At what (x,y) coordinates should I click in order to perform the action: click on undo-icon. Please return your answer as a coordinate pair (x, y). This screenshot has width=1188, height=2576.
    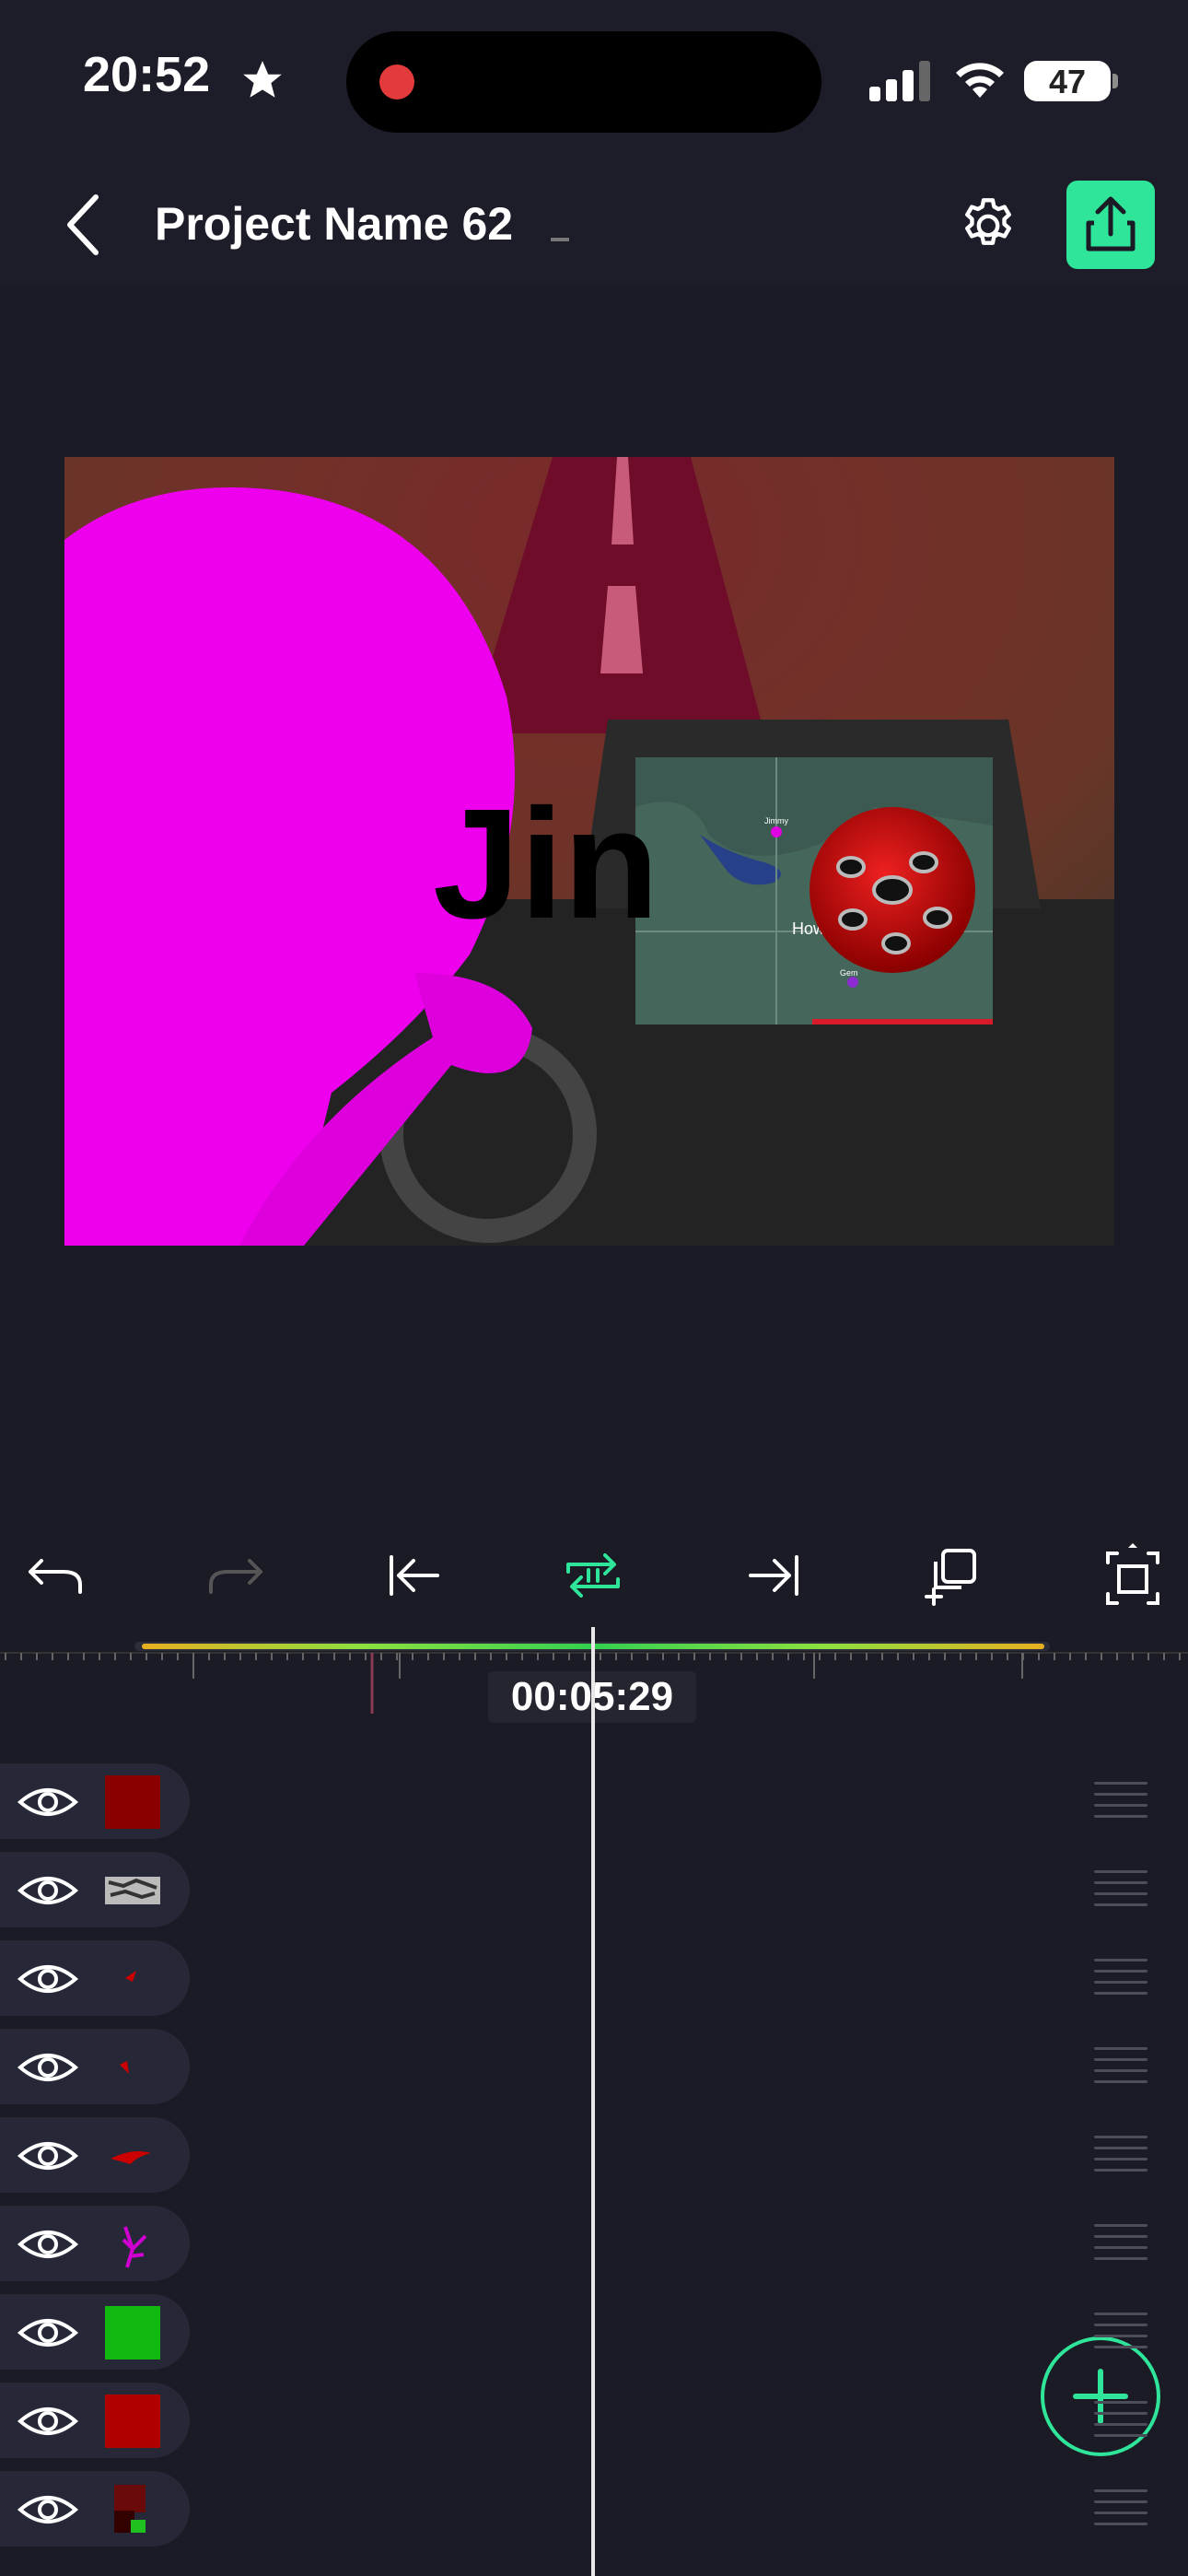
    Looking at the image, I should click on (55, 1576).